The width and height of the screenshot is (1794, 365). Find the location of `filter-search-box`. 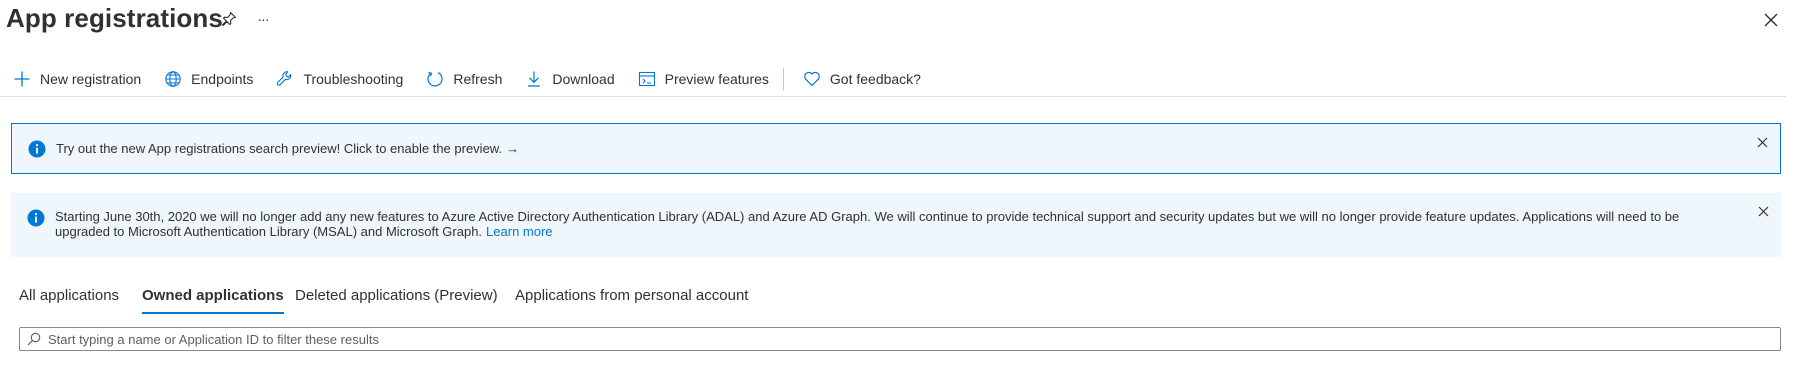

filter-search-box is located at coordinates (900, 339).